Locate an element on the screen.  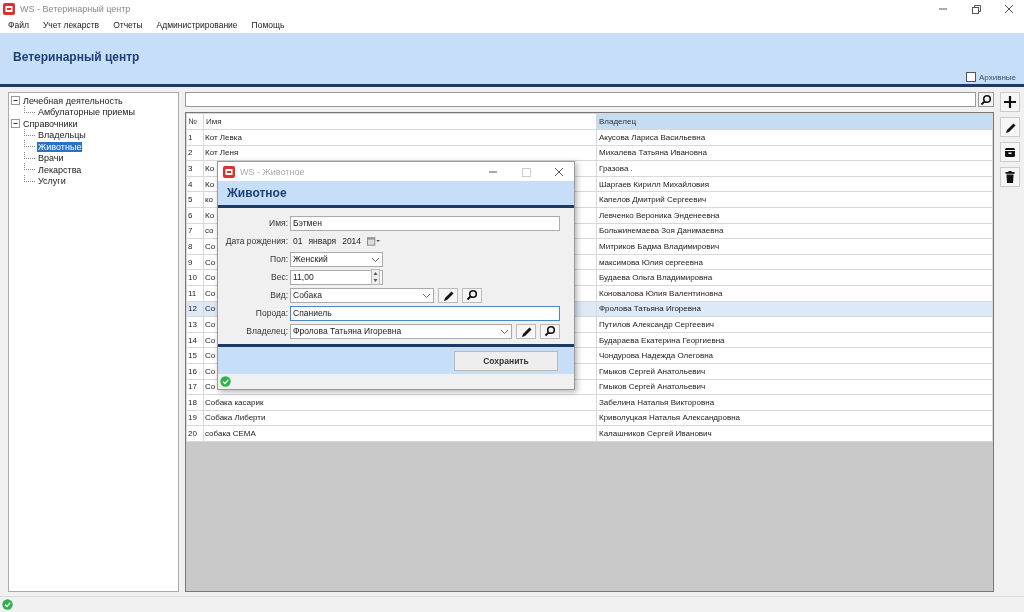
table-cell: 6 is located at coordinates (195, 215).